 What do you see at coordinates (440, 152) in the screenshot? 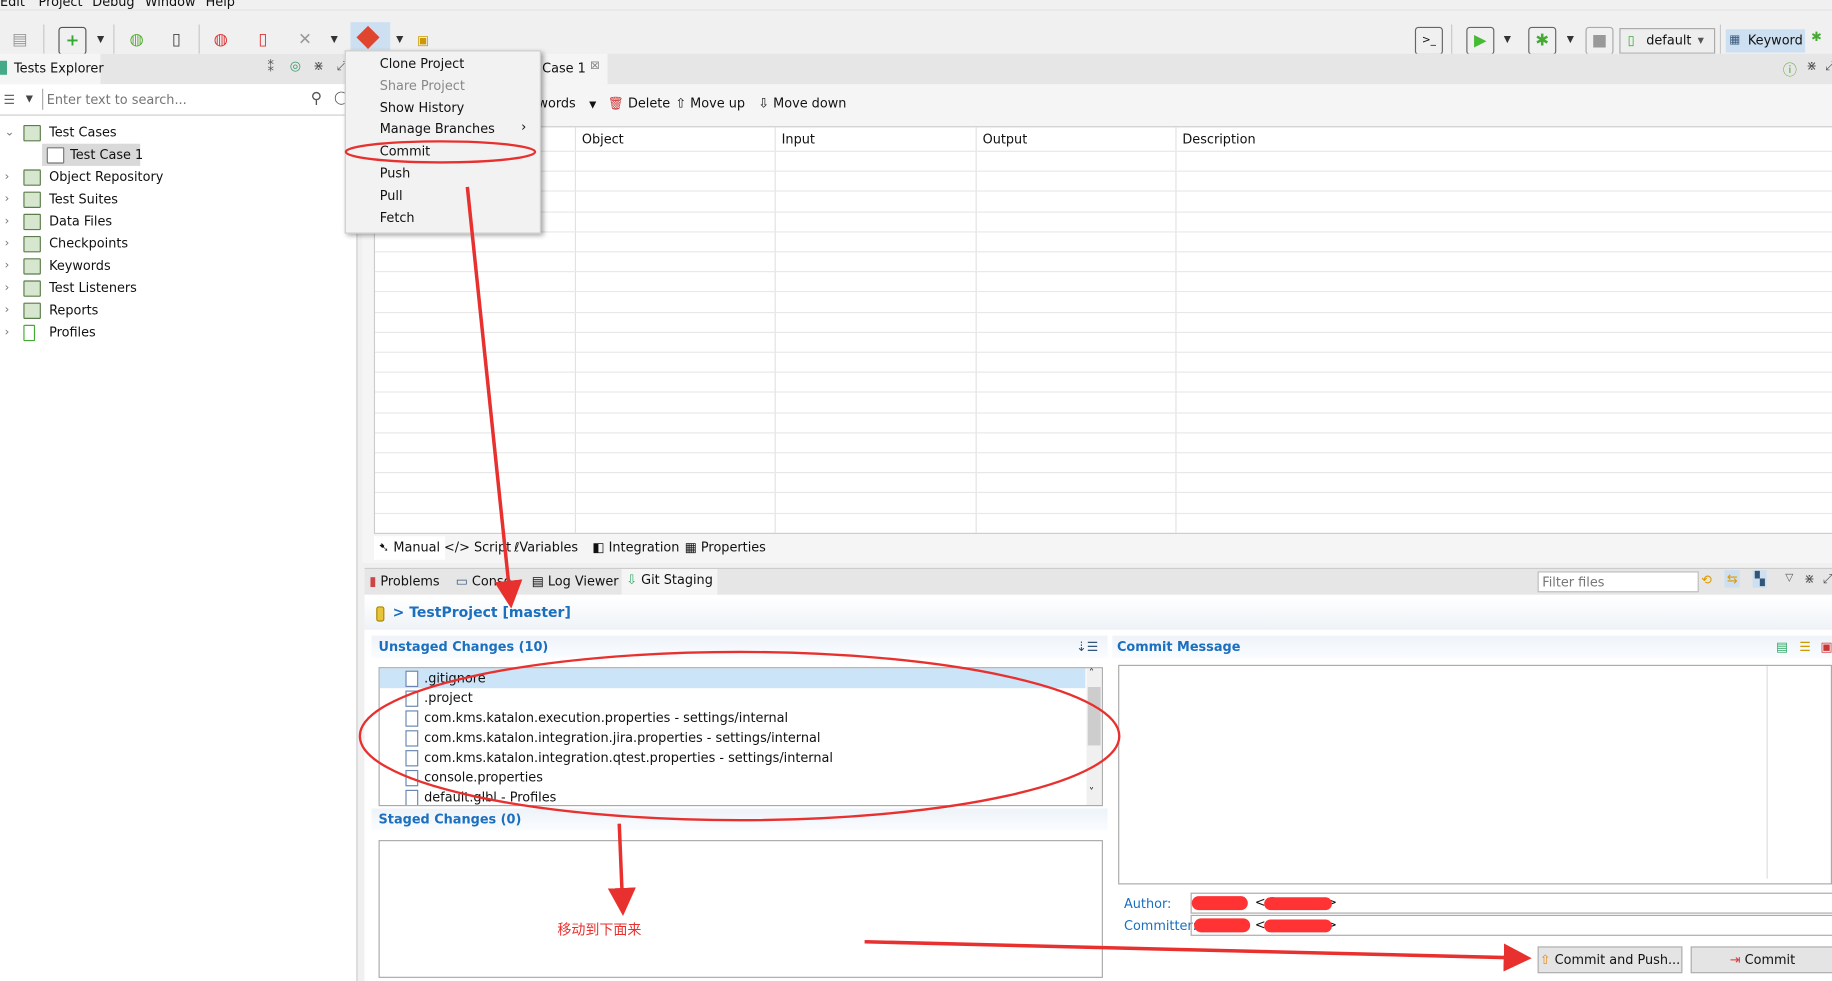
I see `annotation-ellipse-commit` at bounding box center [440, 152].